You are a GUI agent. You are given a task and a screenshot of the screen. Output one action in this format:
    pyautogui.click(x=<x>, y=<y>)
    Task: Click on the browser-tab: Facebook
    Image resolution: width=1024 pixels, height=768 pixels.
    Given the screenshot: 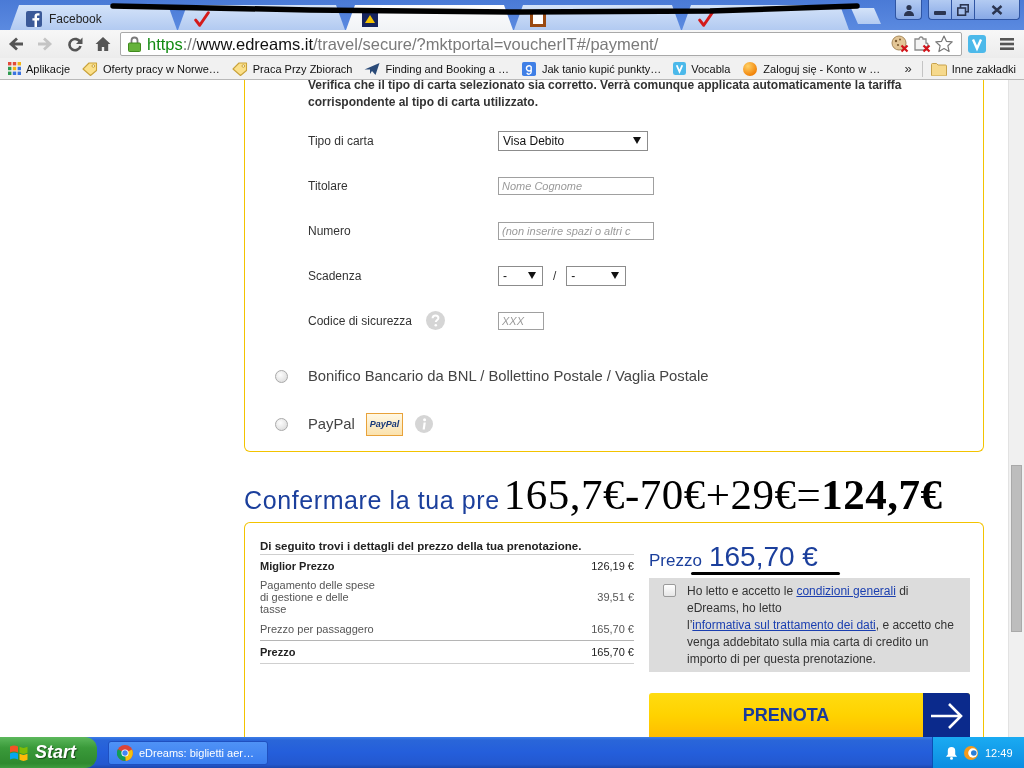 What is the action you would take?
    pyautogui.click(x=93, y=17)
    